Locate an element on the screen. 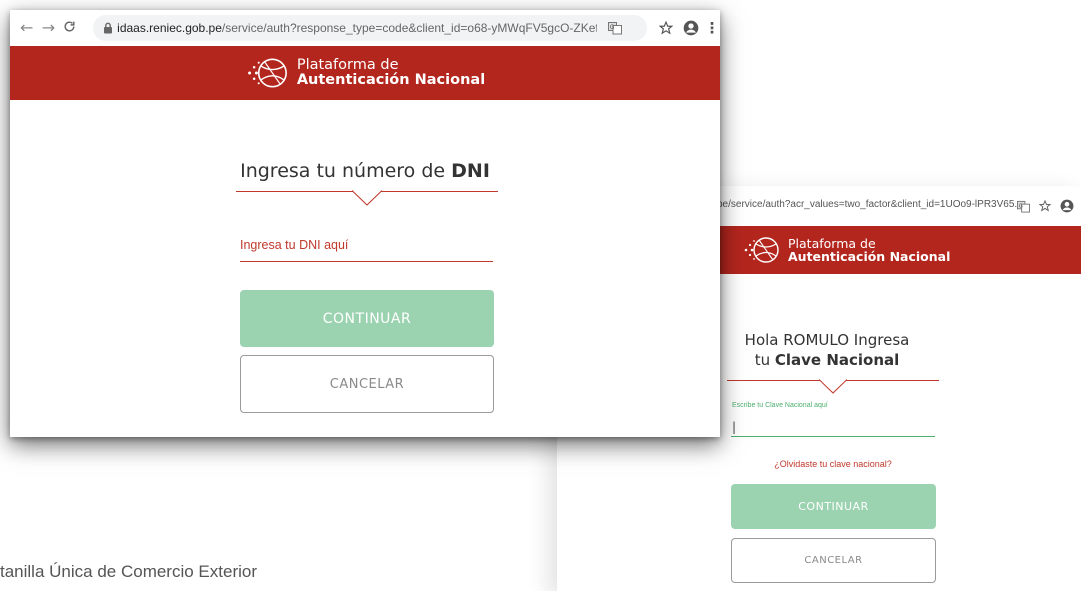  brand-line-1: Plataforma de is located at coordinates (347, 64).